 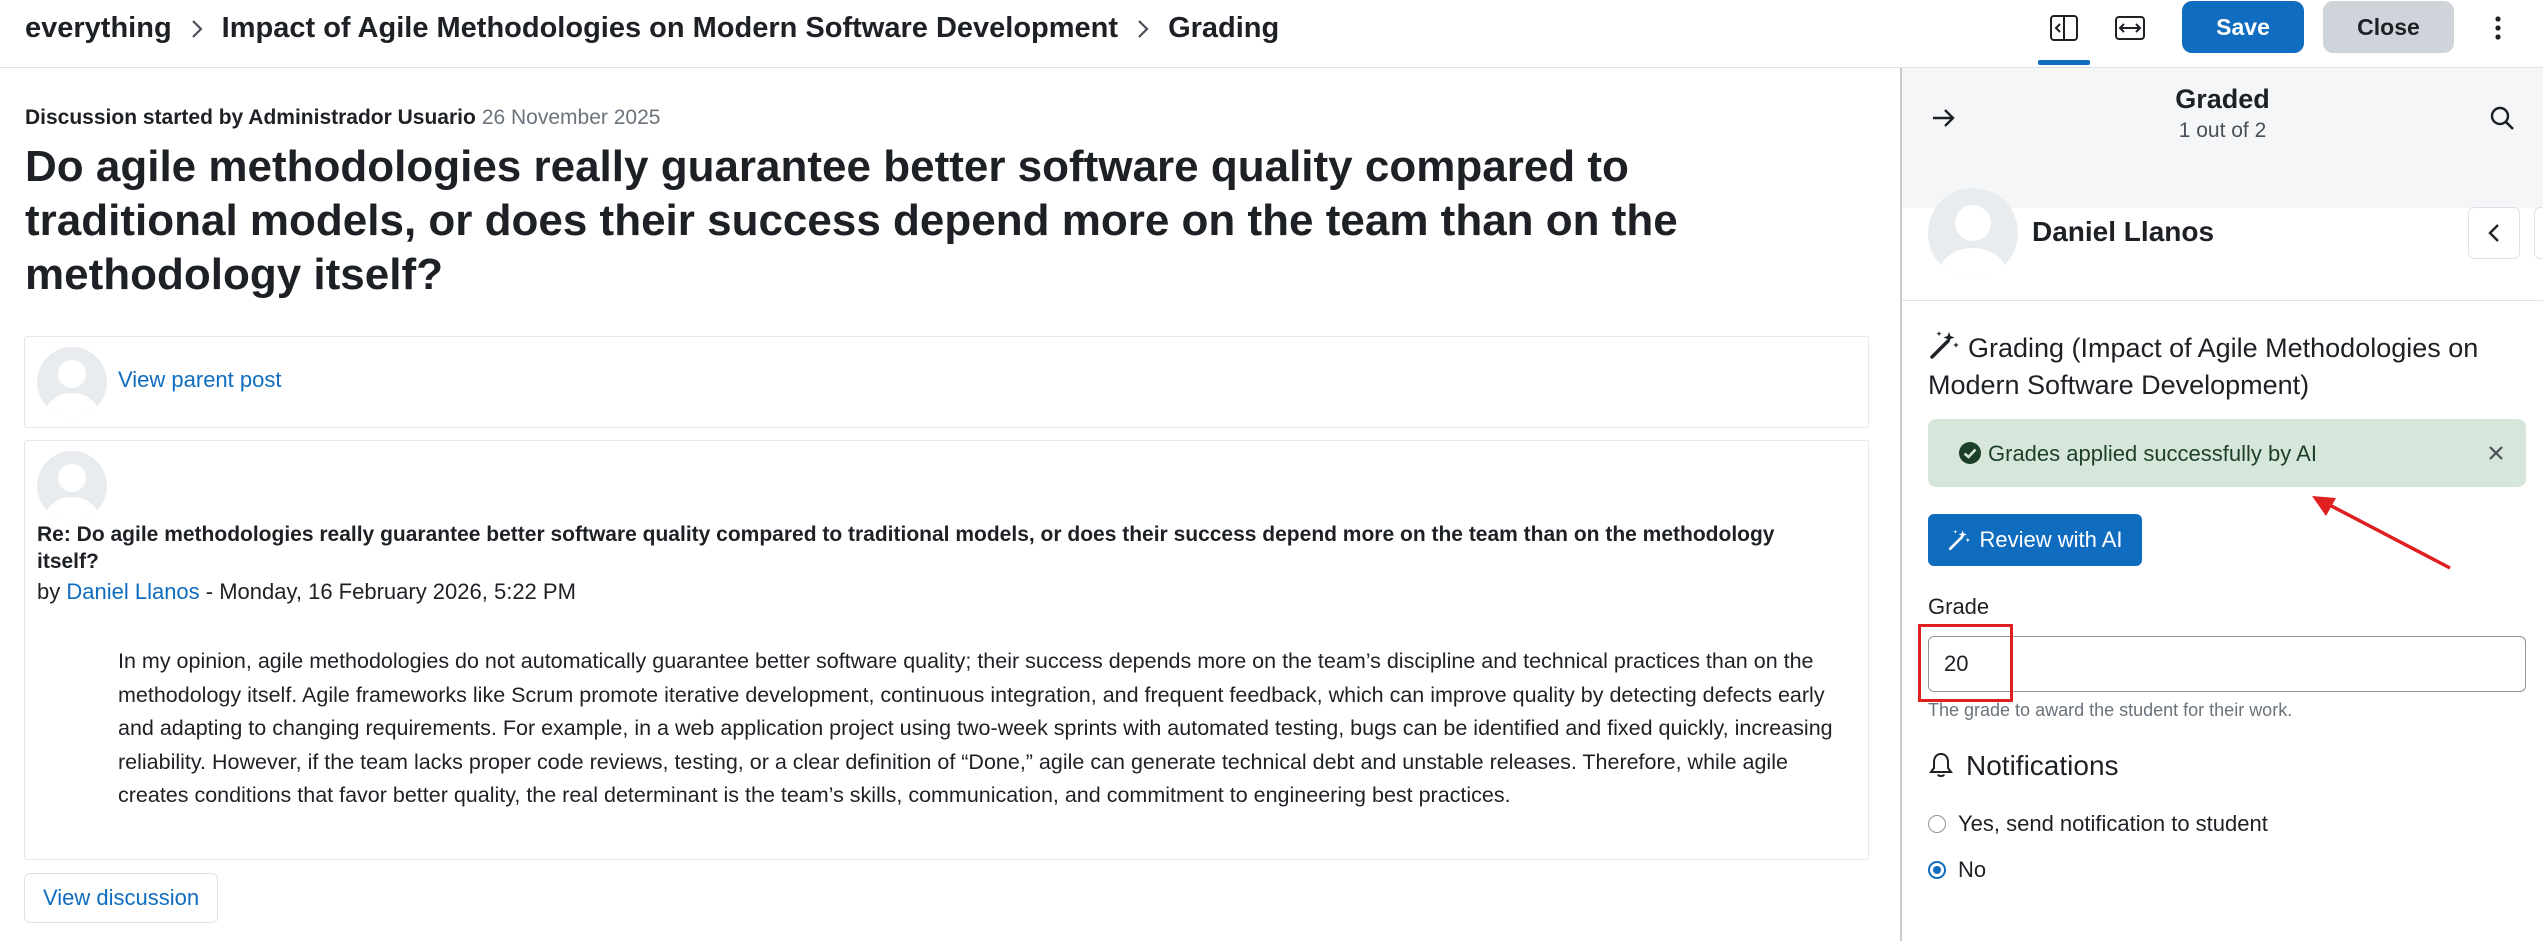 What do you see at coordinates (2222, 99) in the screenshot?
I see `grading-status: Graded` at bounding box center [2222, 99].